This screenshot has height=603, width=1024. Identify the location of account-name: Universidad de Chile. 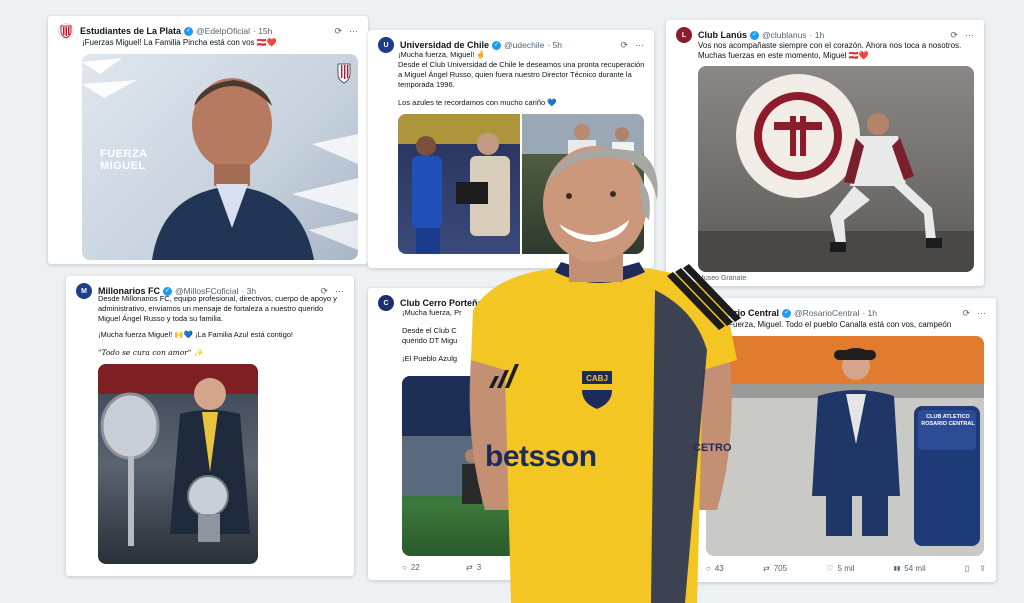
(444, 45).